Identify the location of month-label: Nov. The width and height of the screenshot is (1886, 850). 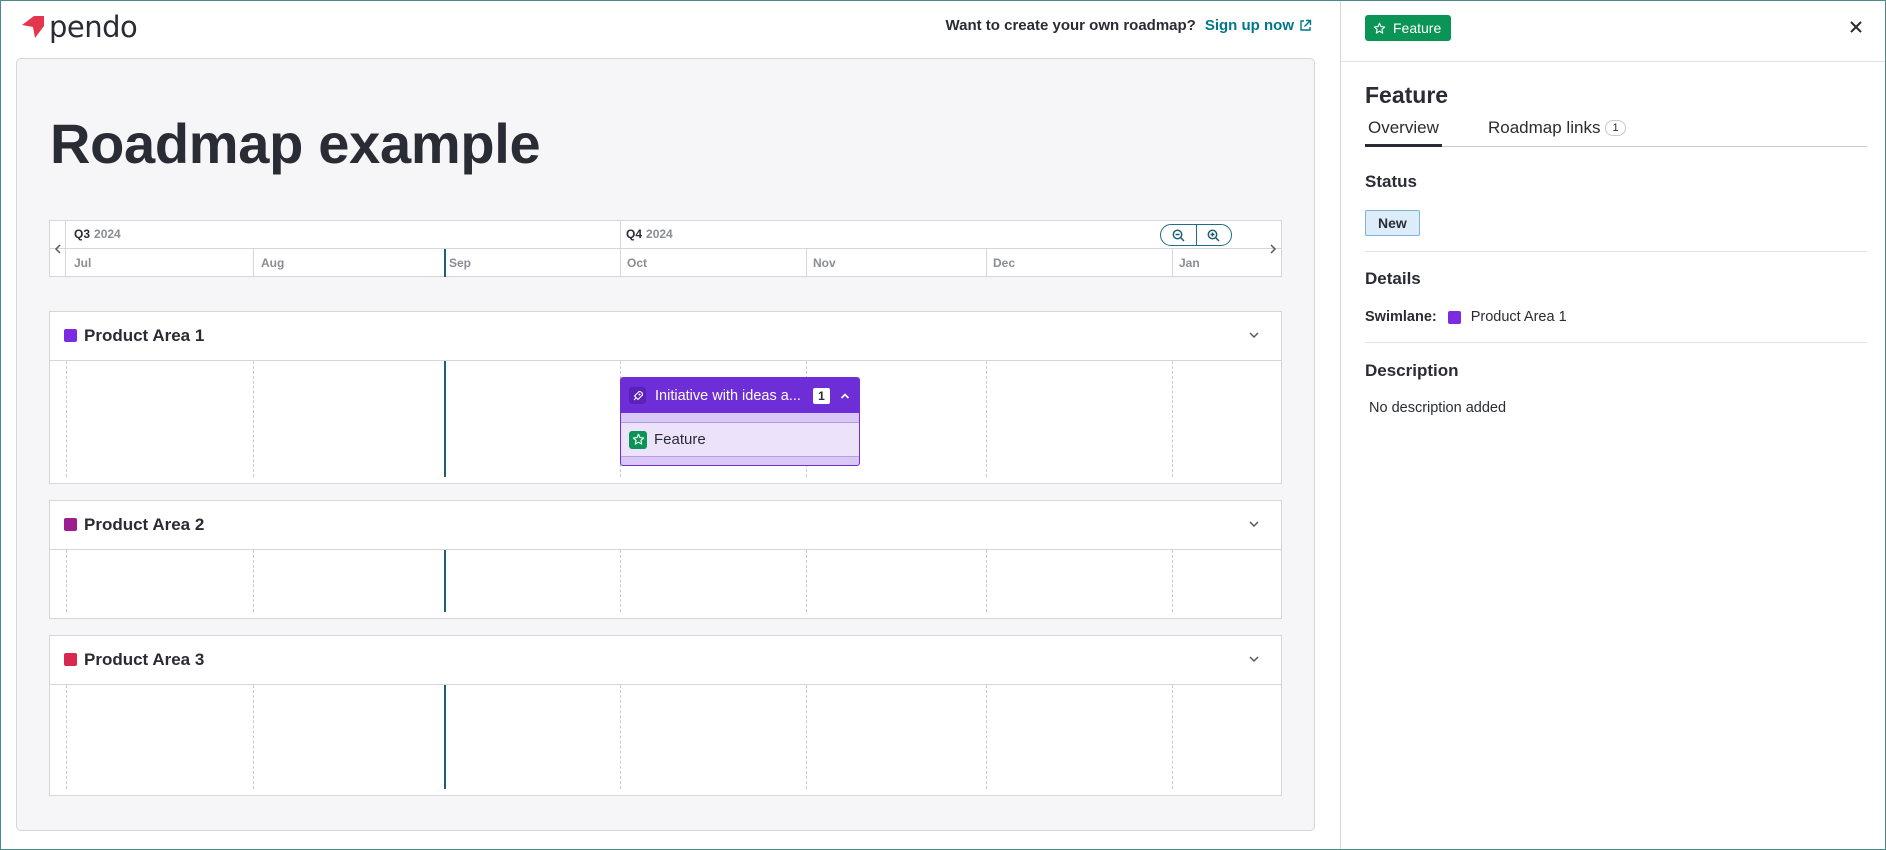
(824, 263).